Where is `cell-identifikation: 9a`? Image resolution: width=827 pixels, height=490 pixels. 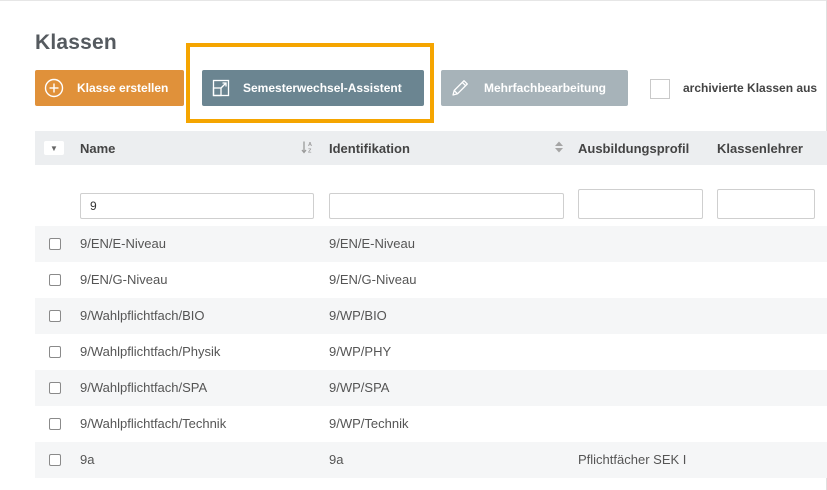
cell-identifikation: 9a is located at coordinates (336, 459).